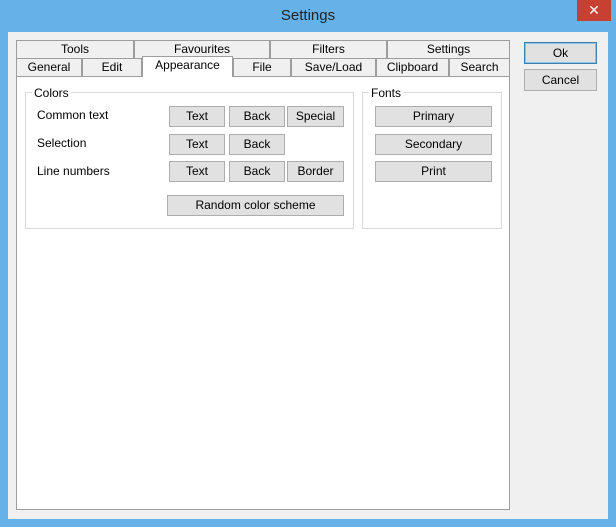  Describe the element at coordinates (333, 67) in the screenshot. I see `tab-save-load: Save/Load` at that location.